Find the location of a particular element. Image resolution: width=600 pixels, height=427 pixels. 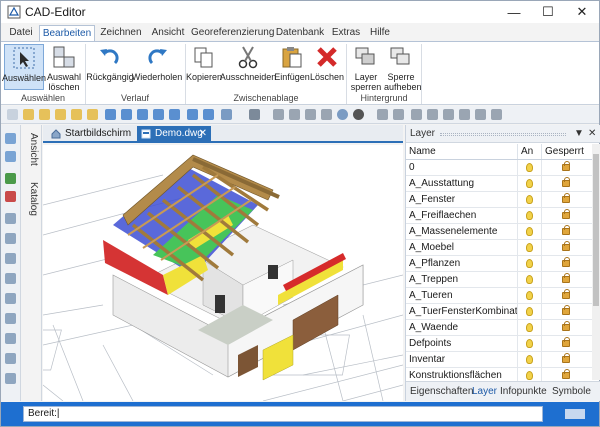

copy-button: Kopieren is located at coordinates (204, 63).